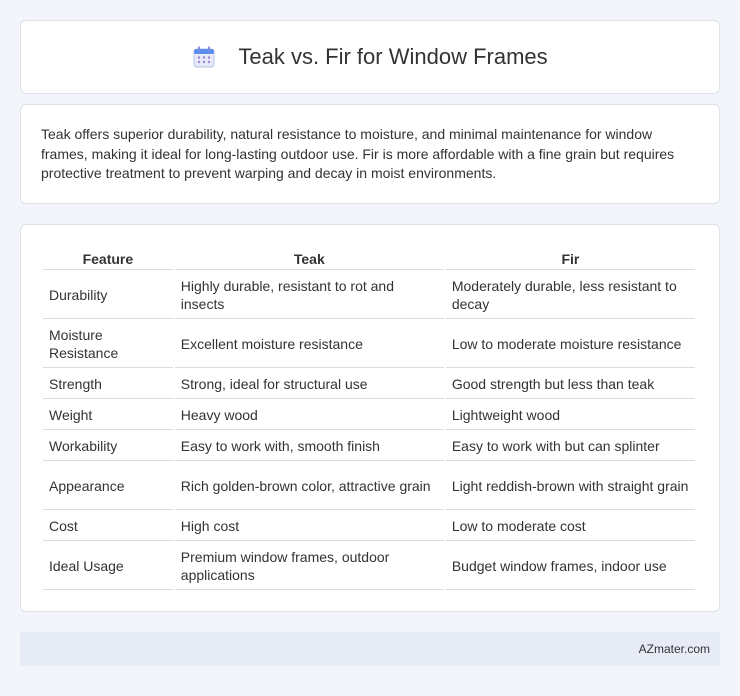 This screenshot has width=740, height=696. I want to click on table-header-row: Feature Teak Fir, so click(369, 257).